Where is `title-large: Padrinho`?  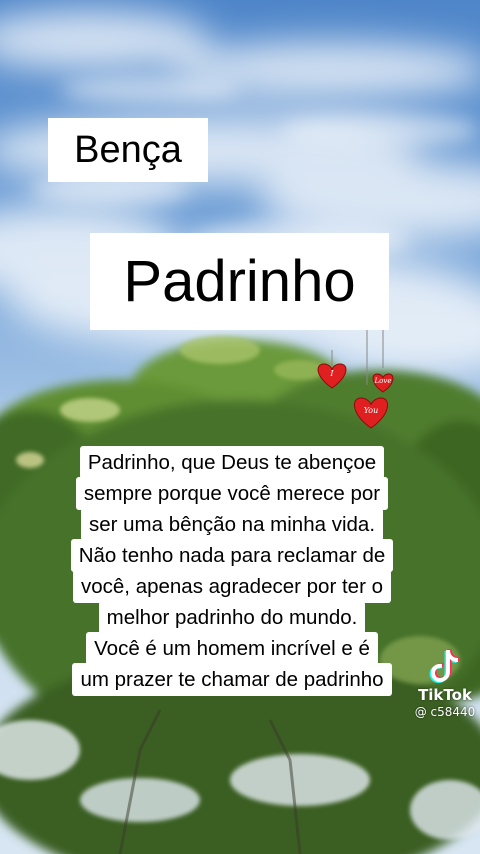 title-large: Padrinho is located at coordinates (239, 281).